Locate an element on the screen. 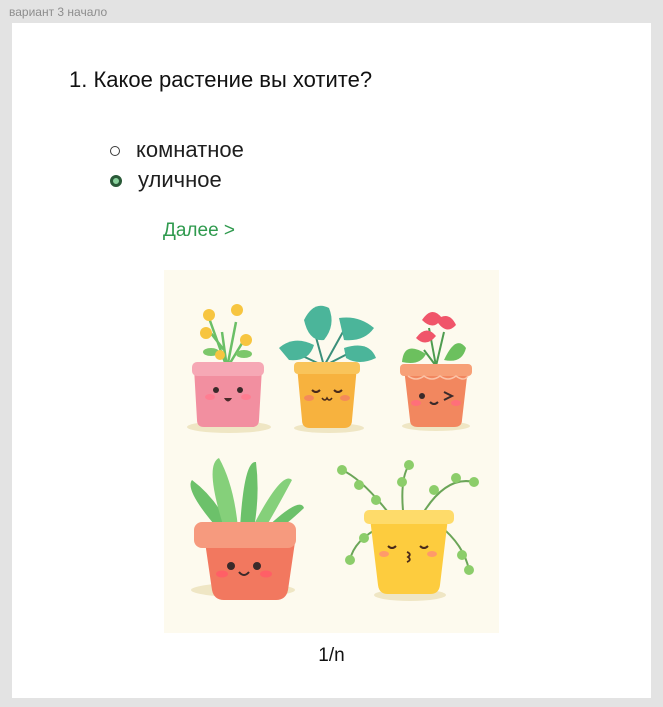 The image size is (663, 707). aloe-plant-icon is located at coordinates (247, 529).